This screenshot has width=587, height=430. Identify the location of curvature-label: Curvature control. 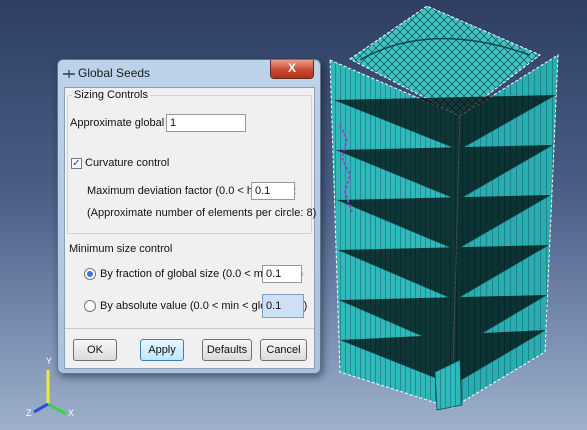
(127, 163).